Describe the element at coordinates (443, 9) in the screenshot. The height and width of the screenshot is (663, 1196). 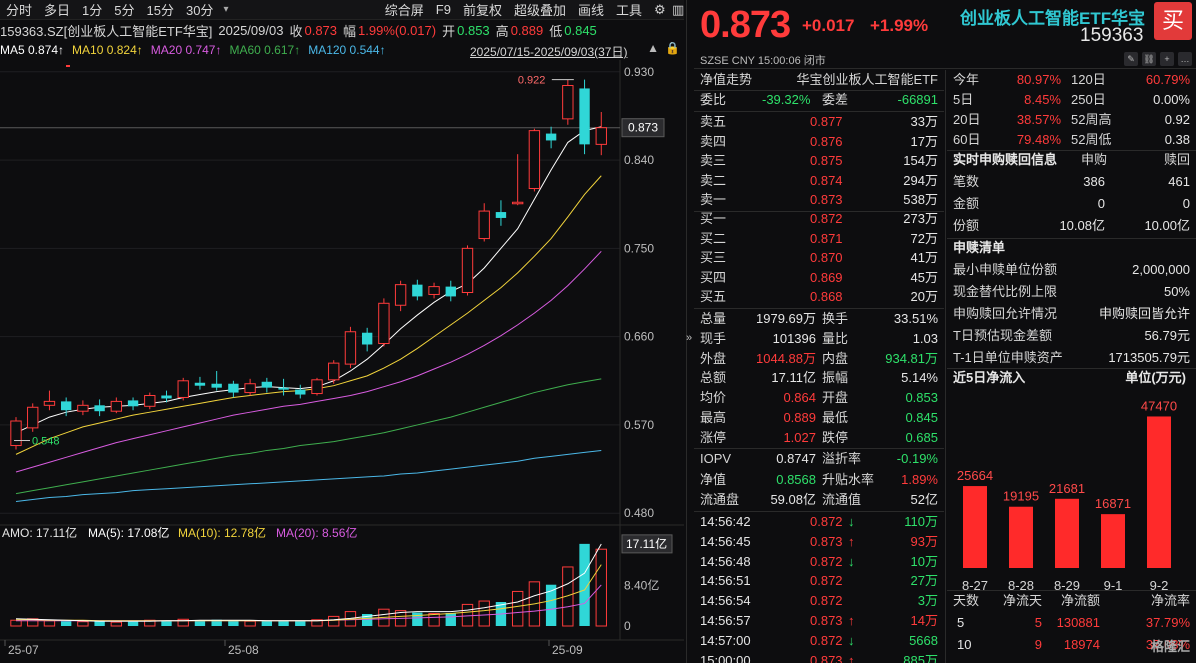
I see `f9-button: F9` at that location.